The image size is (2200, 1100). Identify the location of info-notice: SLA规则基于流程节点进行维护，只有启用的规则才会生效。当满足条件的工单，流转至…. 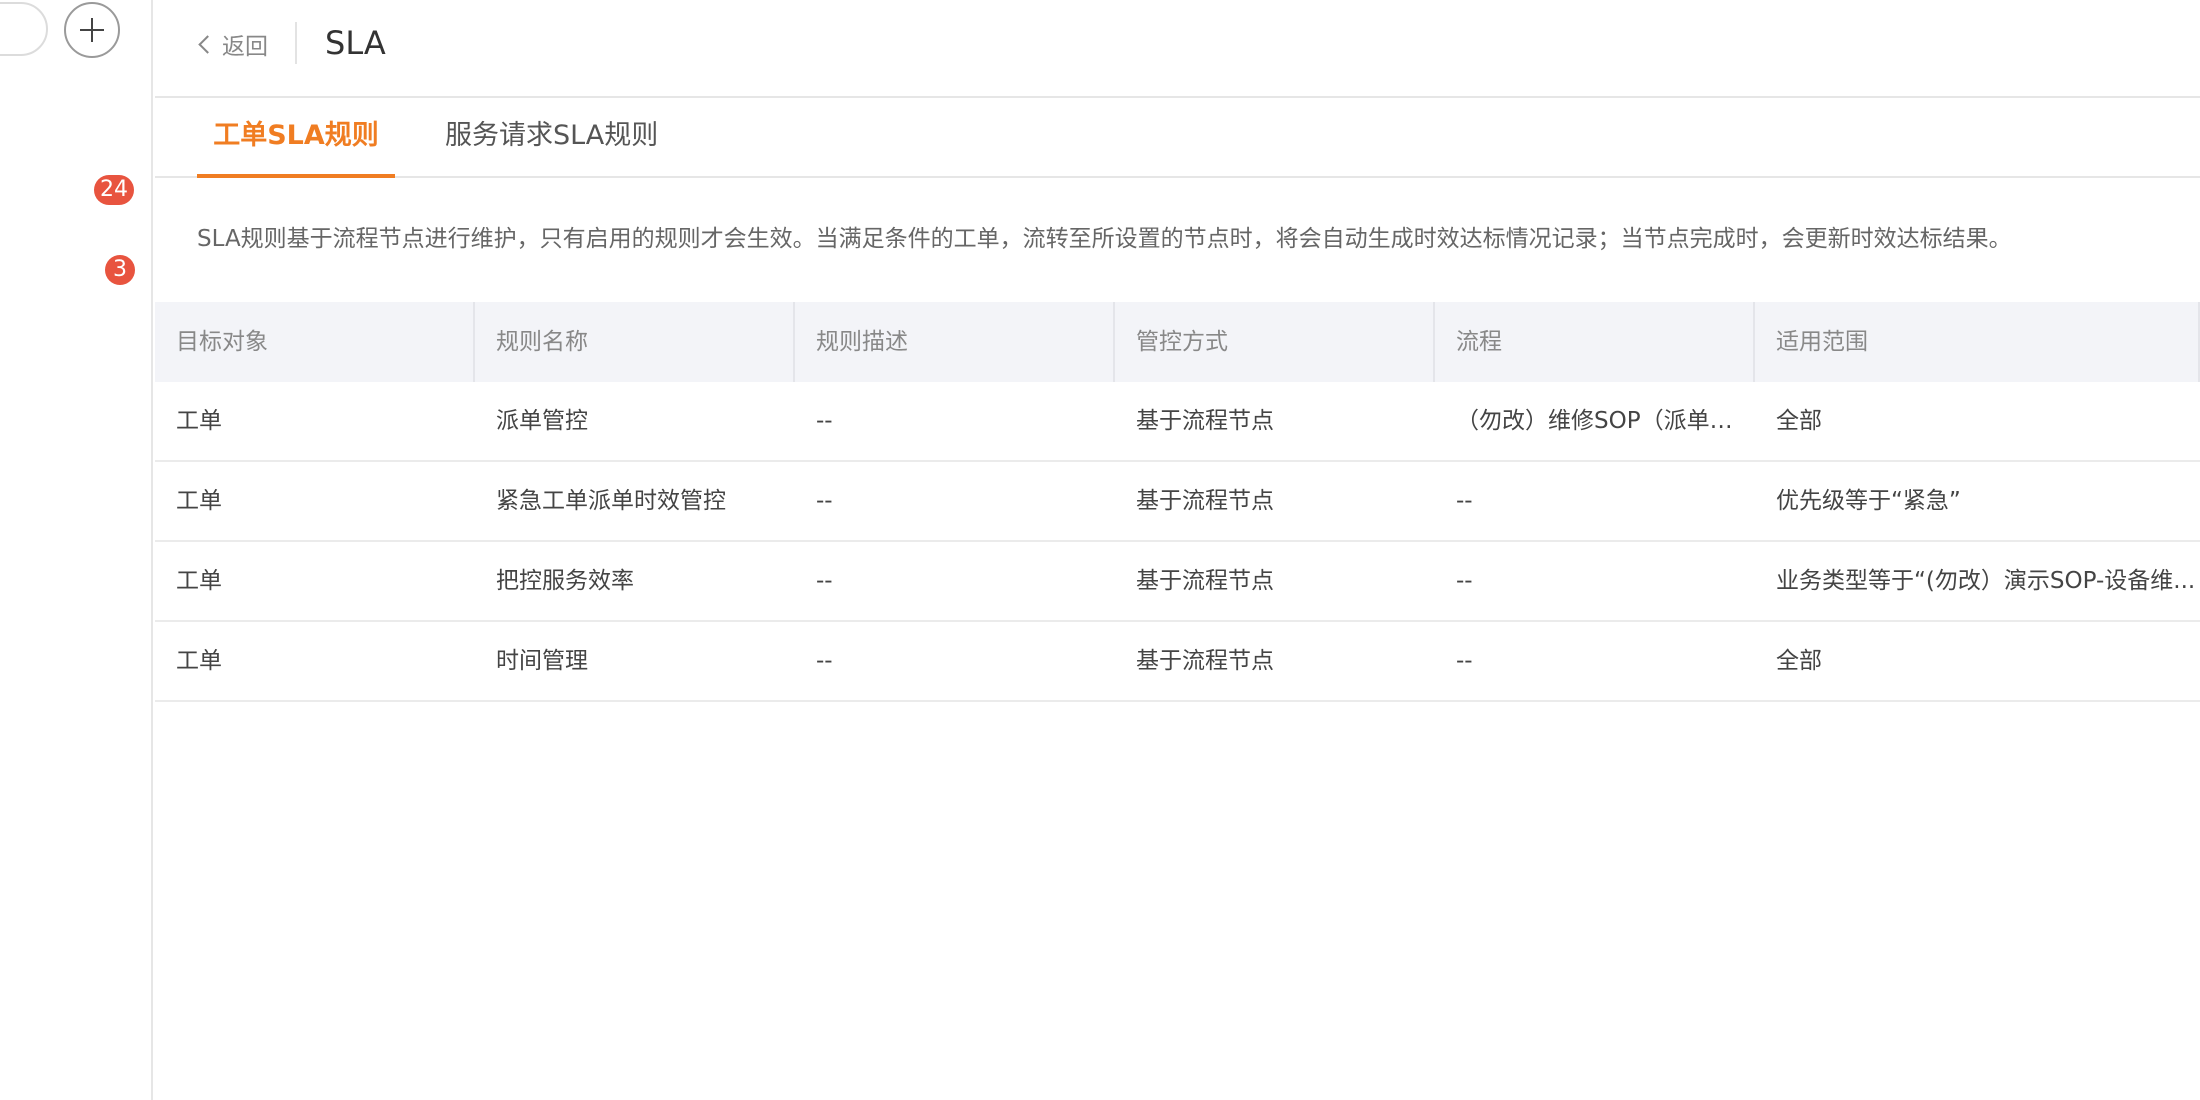
(1104, 239).